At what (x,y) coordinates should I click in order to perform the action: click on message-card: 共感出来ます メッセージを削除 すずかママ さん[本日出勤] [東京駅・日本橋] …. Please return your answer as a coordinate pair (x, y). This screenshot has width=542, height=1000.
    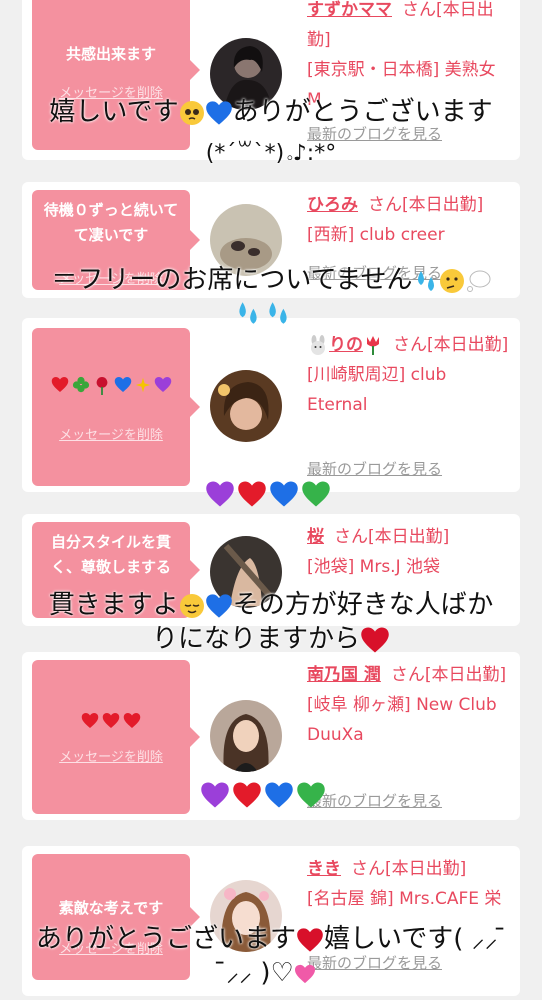
    Looking at the image, I should click on (271, 80).